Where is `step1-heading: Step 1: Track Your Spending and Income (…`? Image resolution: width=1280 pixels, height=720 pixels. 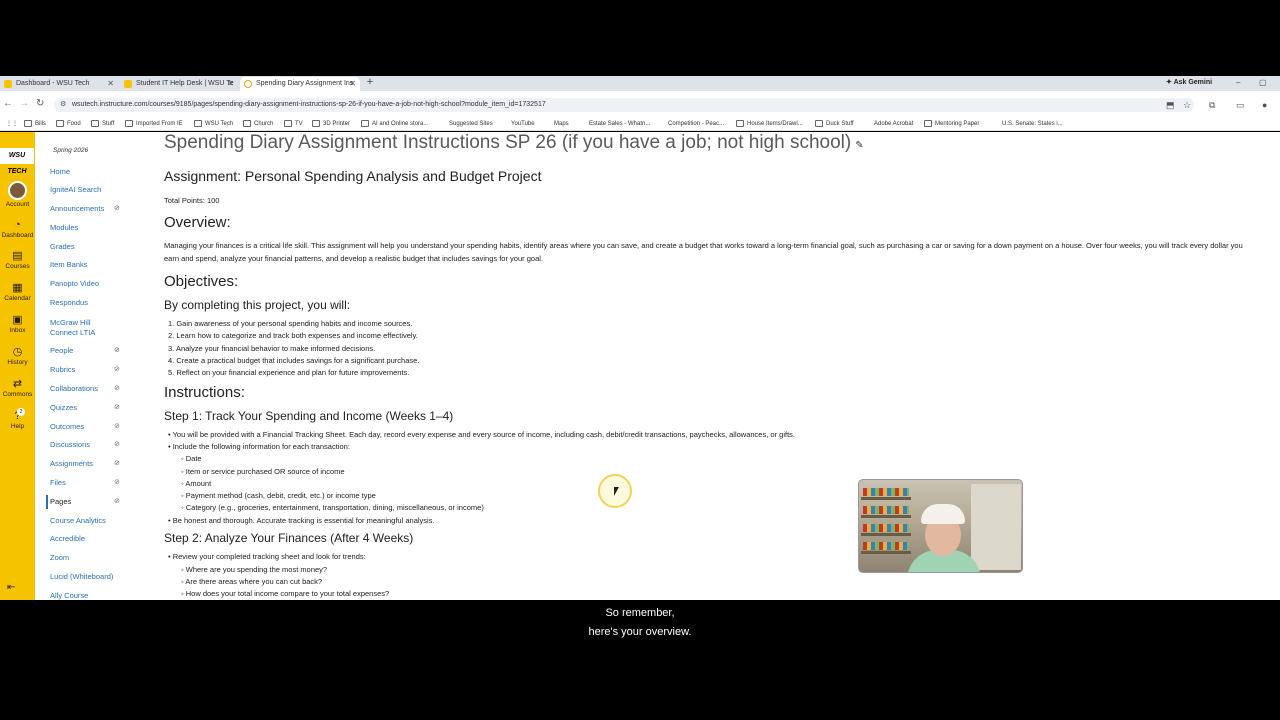 step1-heading: Step 1: Track Your Spending and Income (… is located at coordinates (309, 416).